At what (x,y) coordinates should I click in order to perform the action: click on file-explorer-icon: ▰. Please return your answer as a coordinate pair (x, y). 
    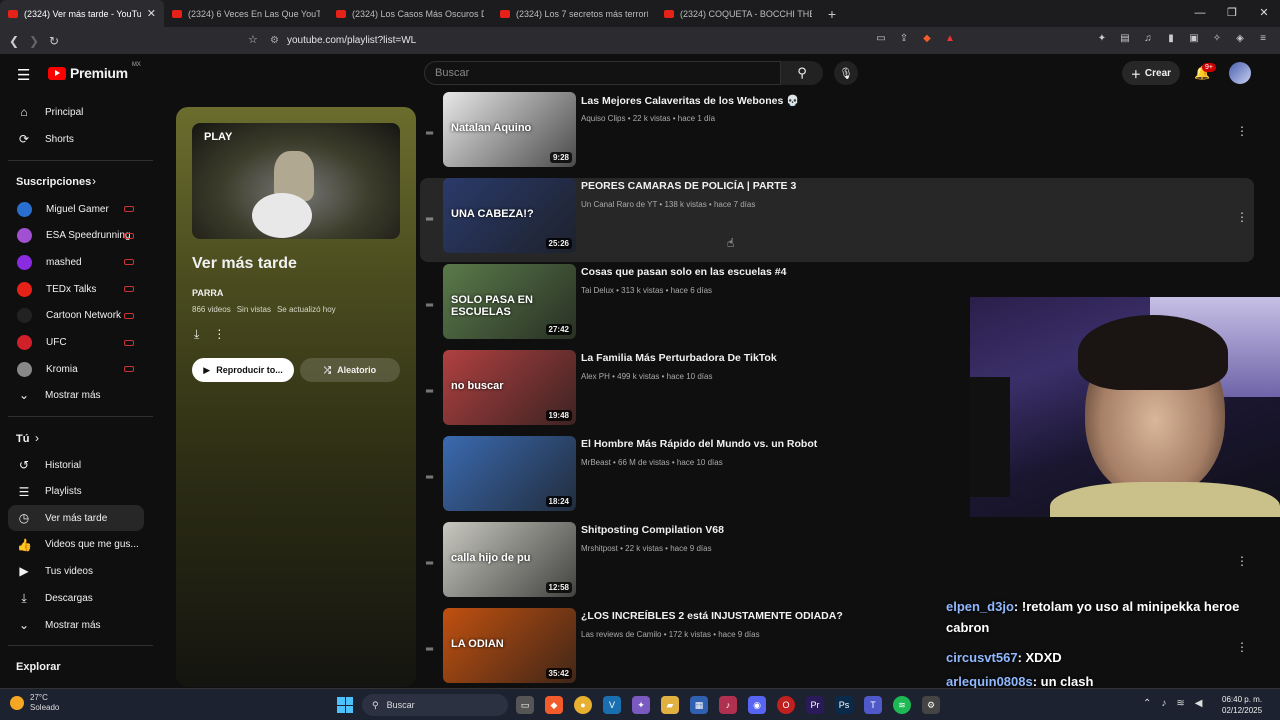
    Looking at the image, I should click on (670, 705).